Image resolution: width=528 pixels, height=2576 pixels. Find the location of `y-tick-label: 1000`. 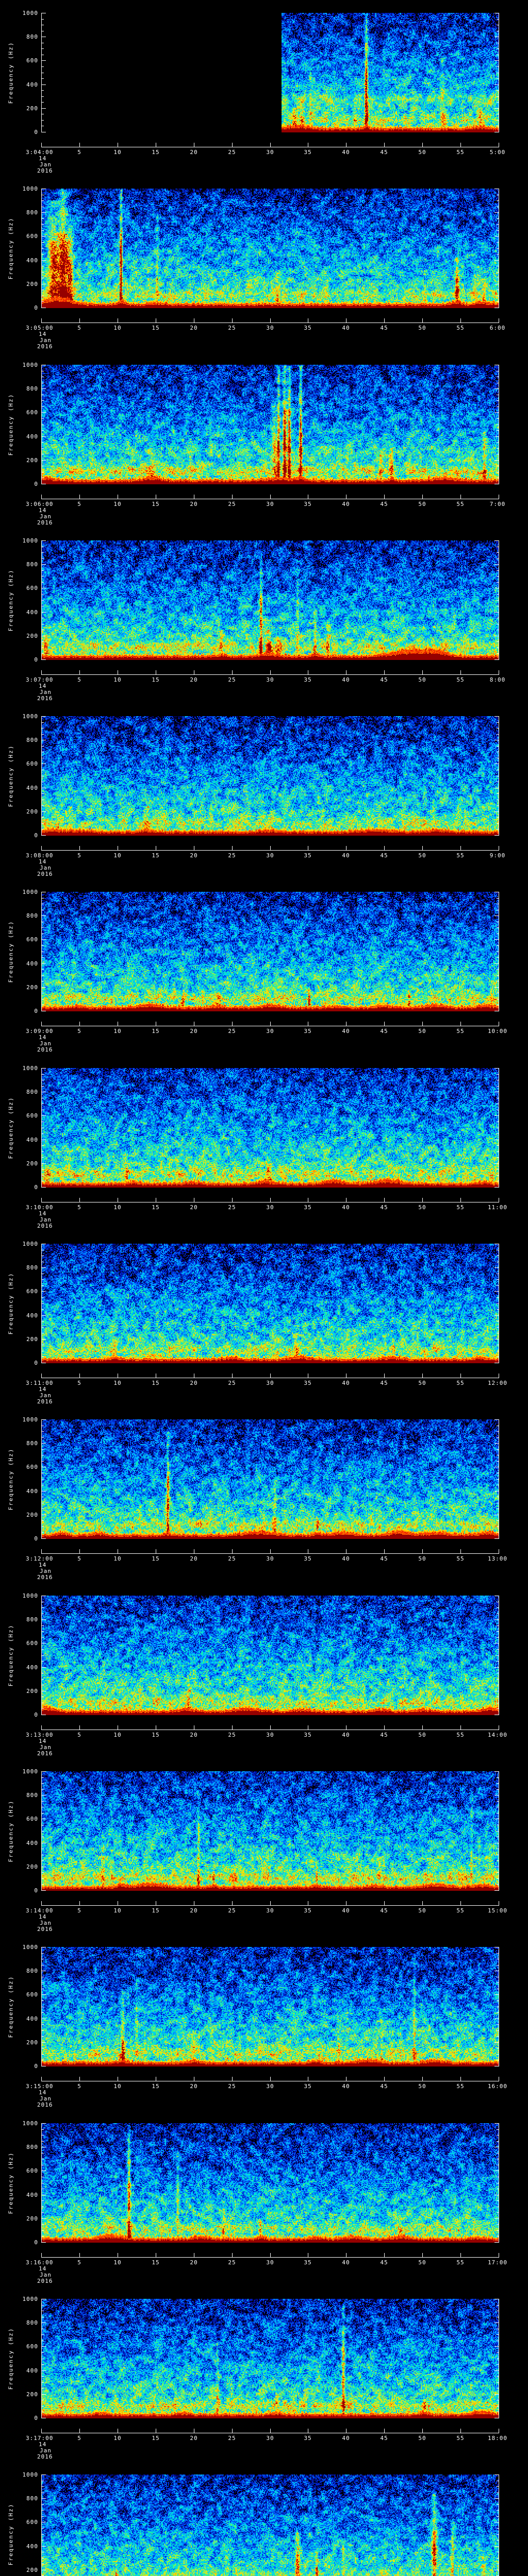

y-tick-label: 1000 is located at coordinates (30, 892).